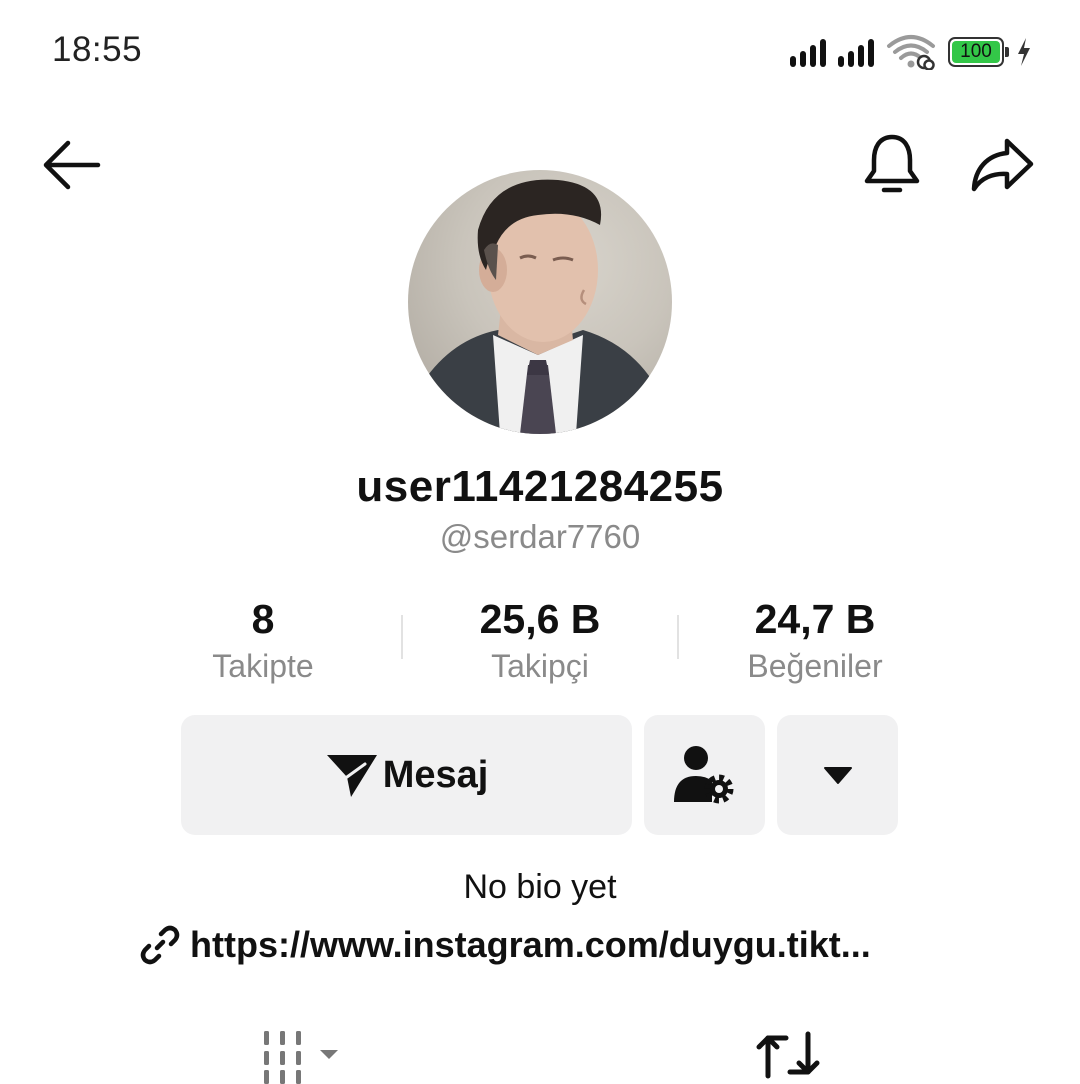 The width and height of the screenshot is (1080, 1084). I want to click on bell-icon, so click(892, 163).